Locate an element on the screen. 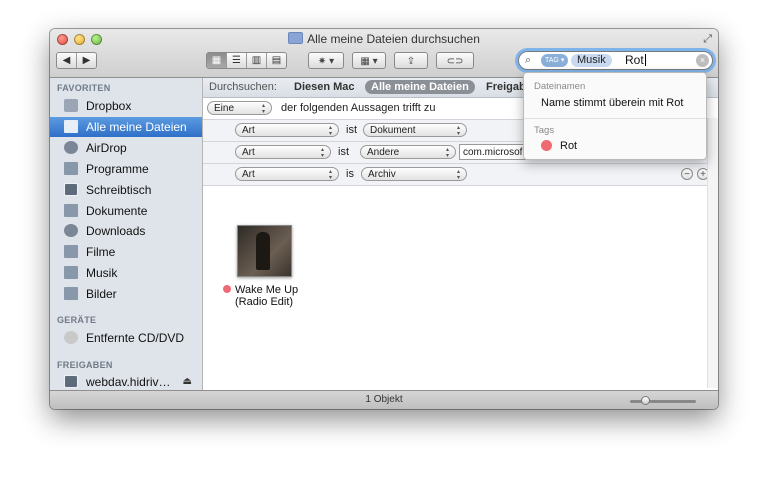  sidebar-item-downloads: Downloads is located at coordinates (126, 231).